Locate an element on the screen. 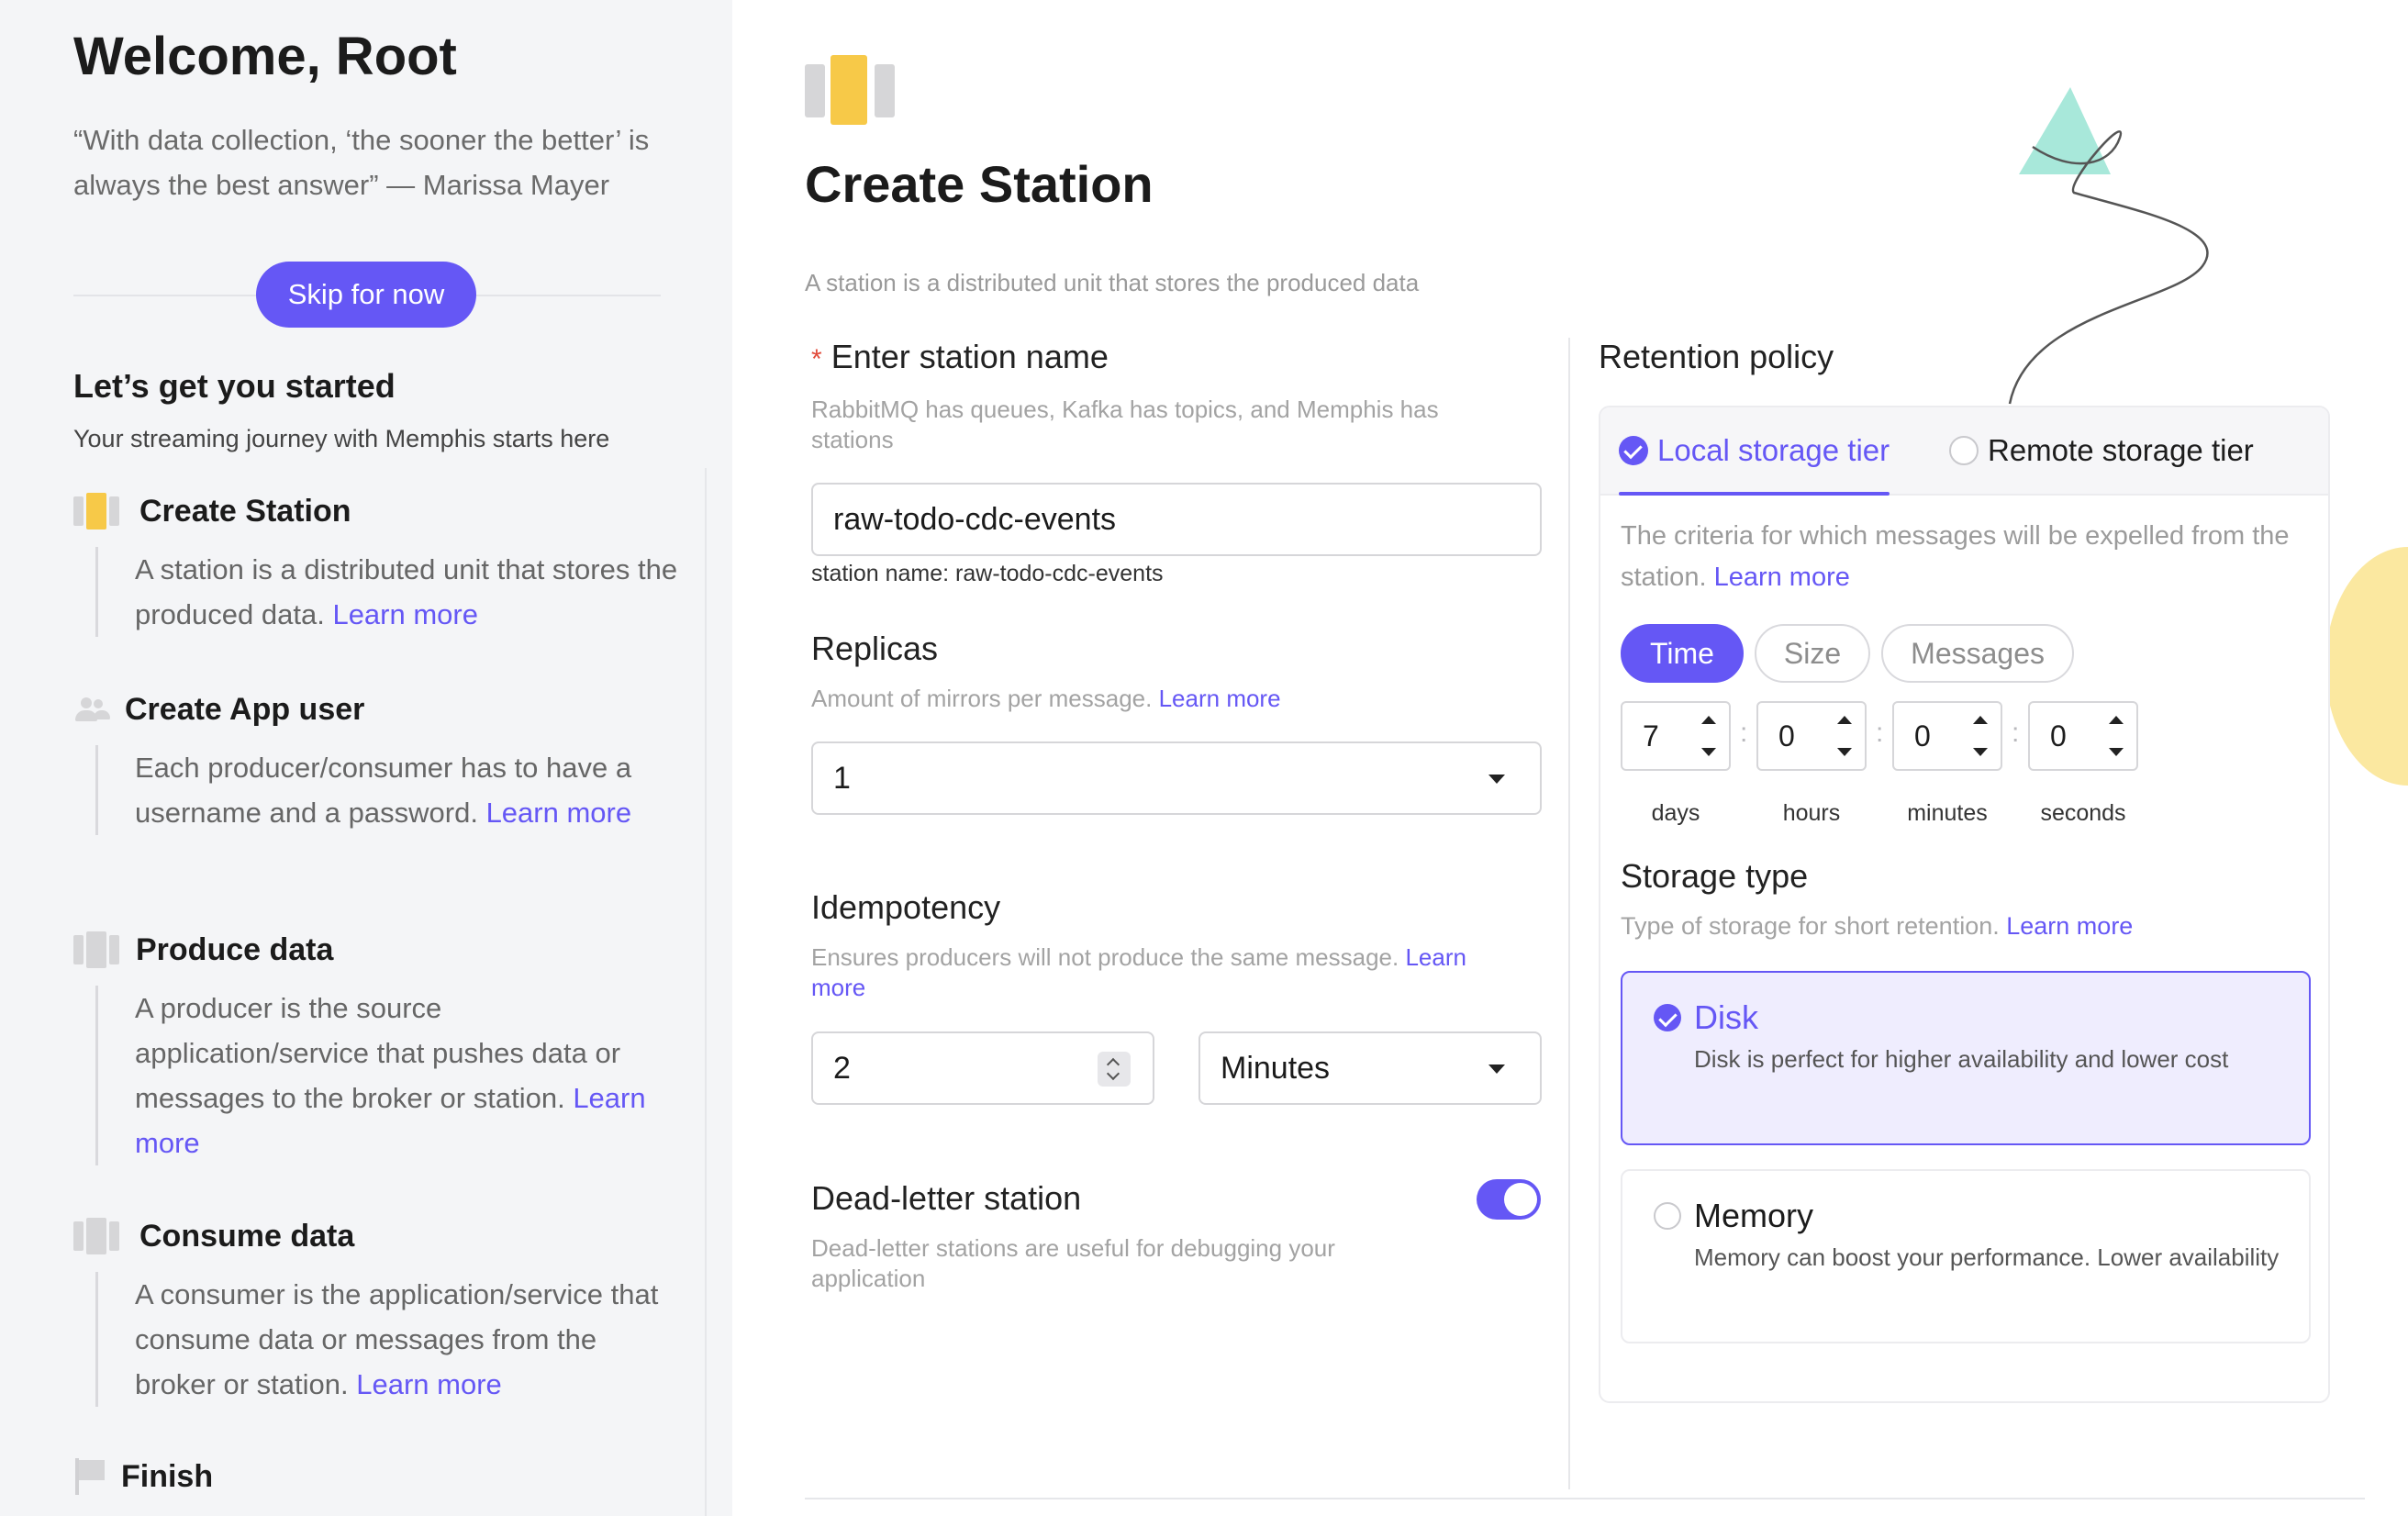 The height and width of the screenshot is (1516, 2408). decorative-yellow-circle is located at coordinates (2367, 666).